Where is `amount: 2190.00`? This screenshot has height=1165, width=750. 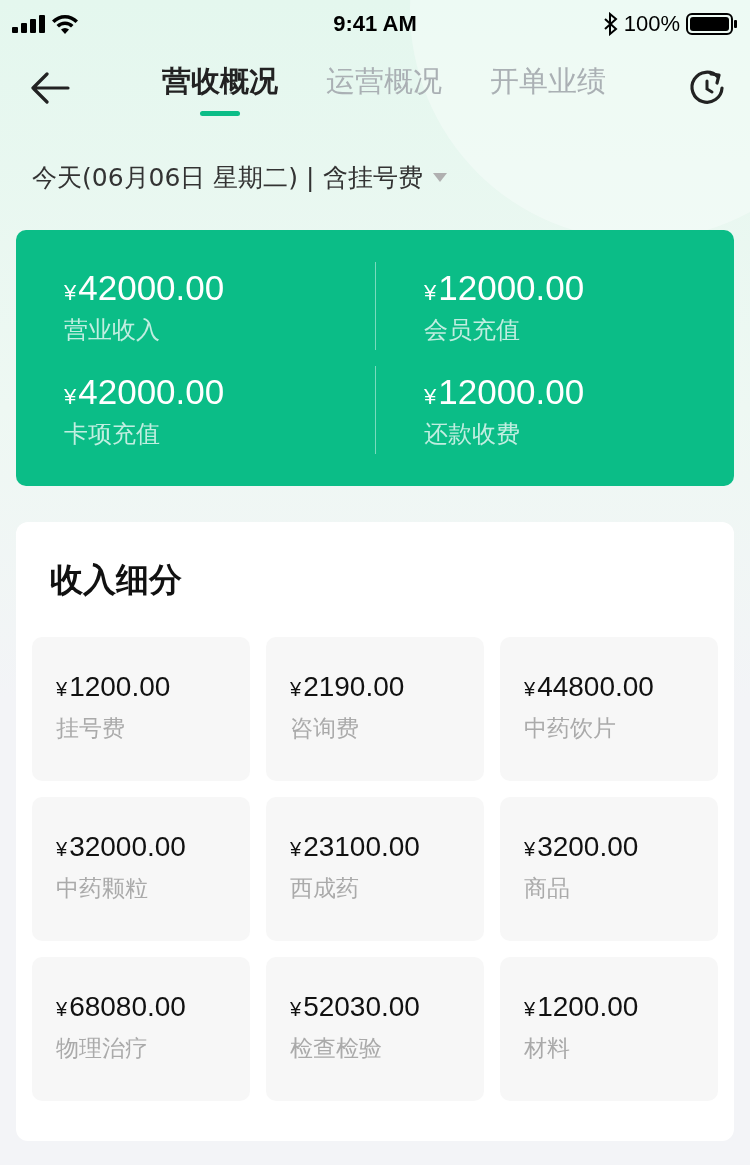 amount: 2190.00 is located at coordinates (354, 687).